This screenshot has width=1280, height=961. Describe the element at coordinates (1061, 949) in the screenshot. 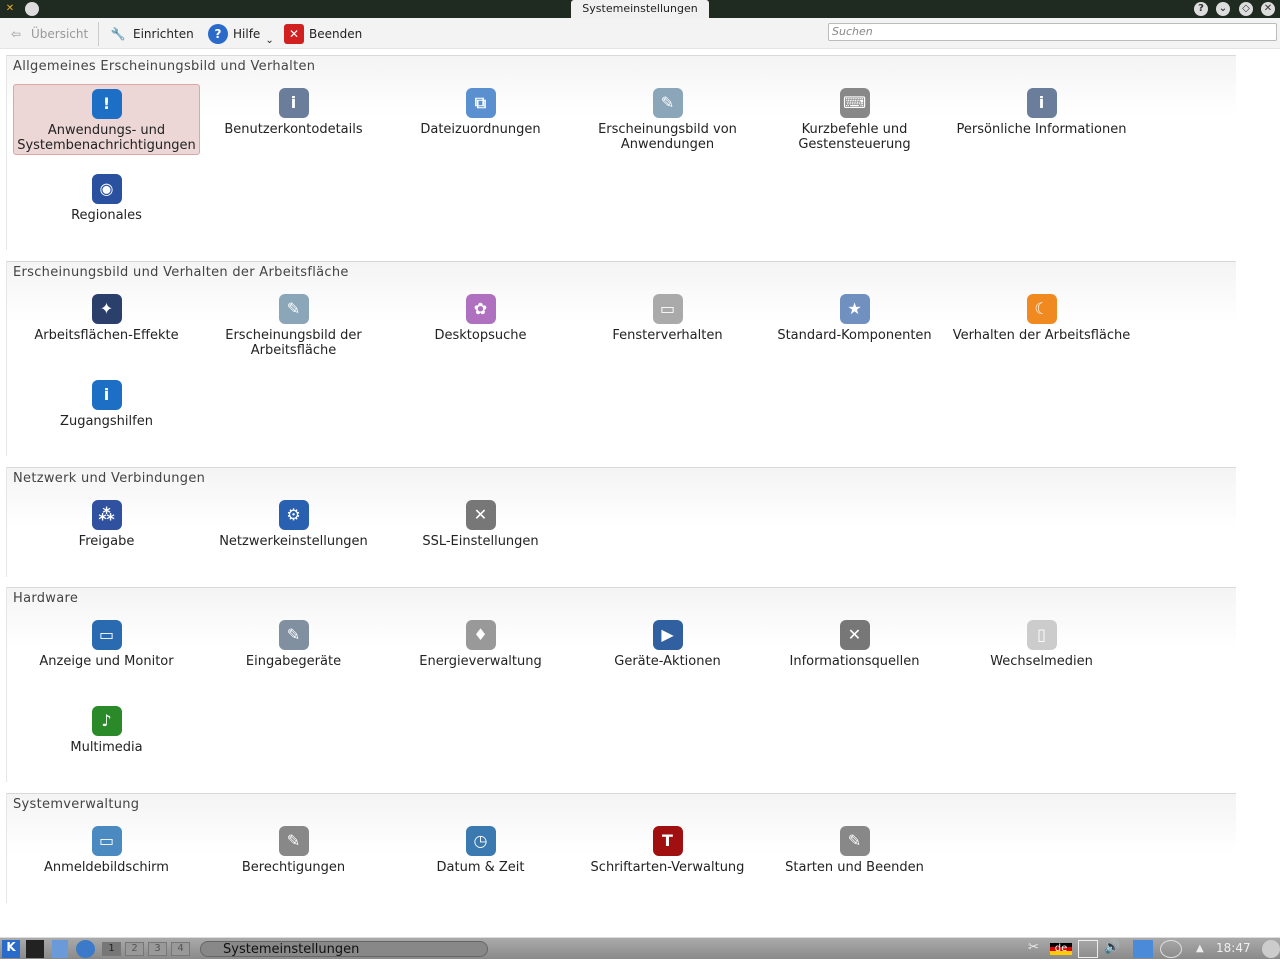

I see `keyboard-layout: de` at that location.